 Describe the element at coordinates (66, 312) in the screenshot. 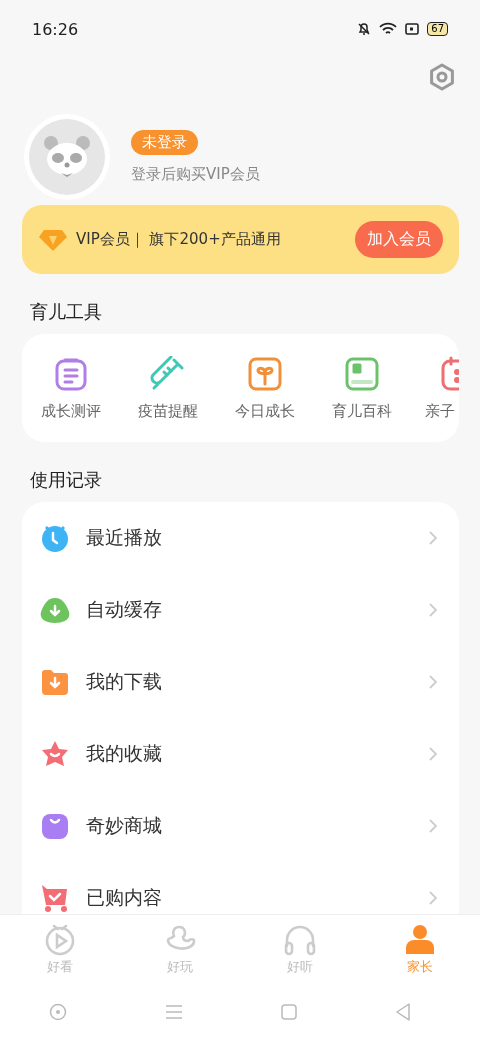

I see `section-title: 育儿工具` at that location.